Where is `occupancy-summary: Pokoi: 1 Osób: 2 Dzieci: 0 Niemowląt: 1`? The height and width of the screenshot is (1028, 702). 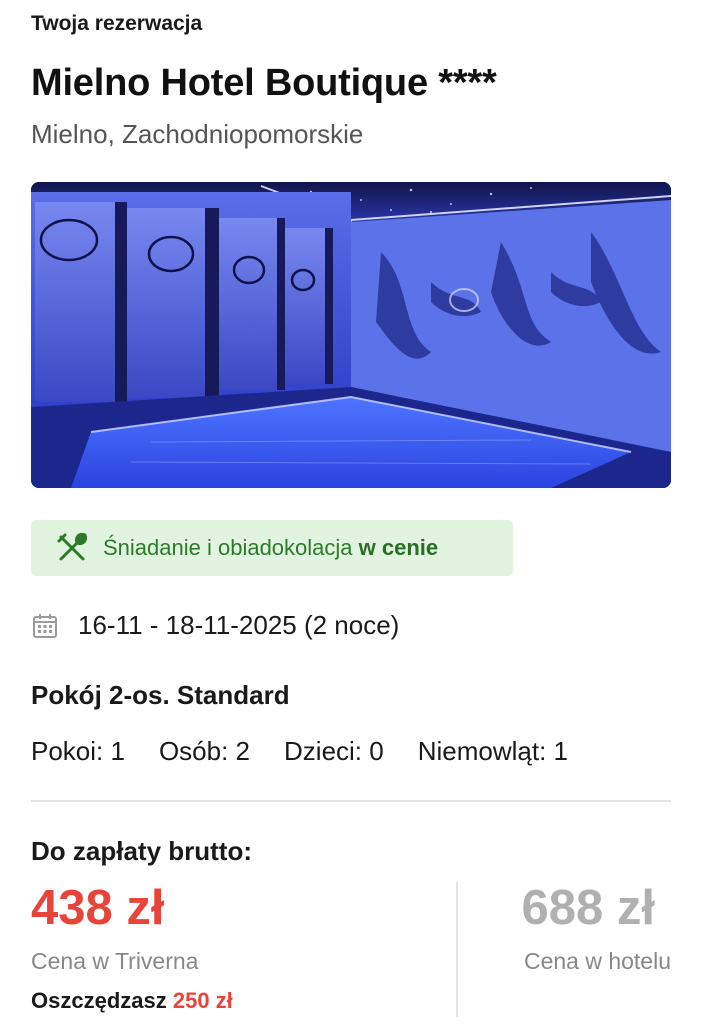 occupancy-summary: Pokoi: 1 Osób: 2 Dzieci: 0 Niemowląt: 1 is located at coordinates (316, 751).